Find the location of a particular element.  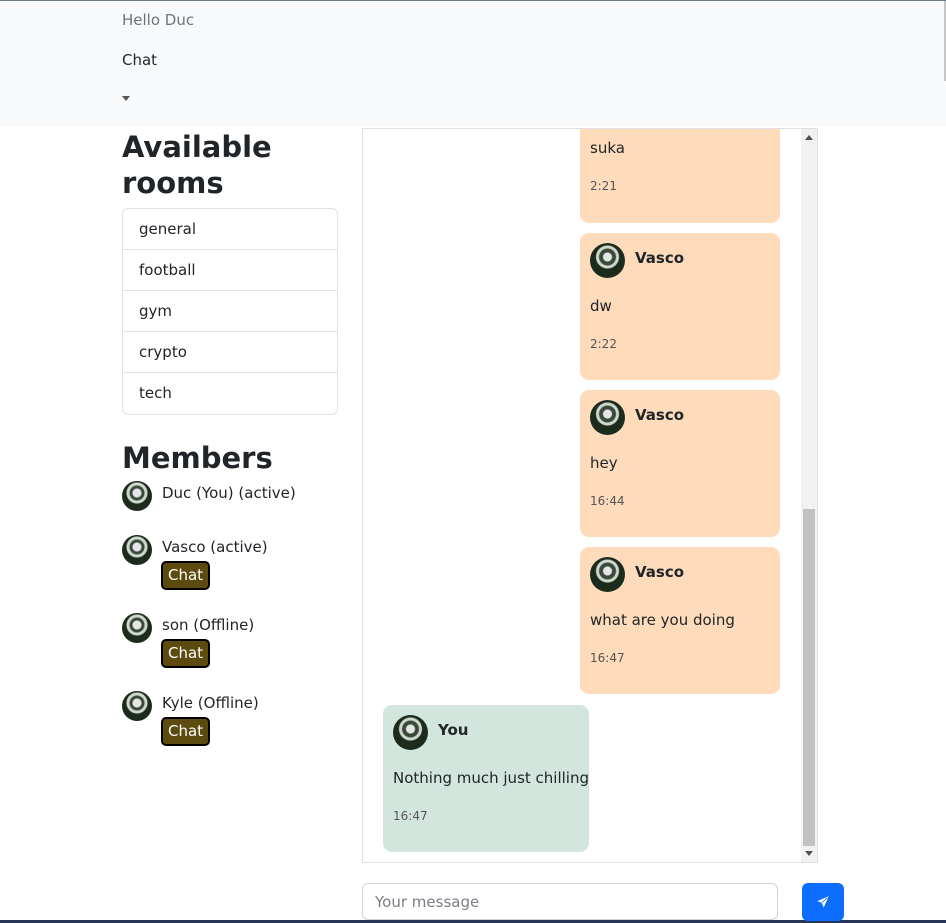

message-text: hey is located at coordinates (604, 463).